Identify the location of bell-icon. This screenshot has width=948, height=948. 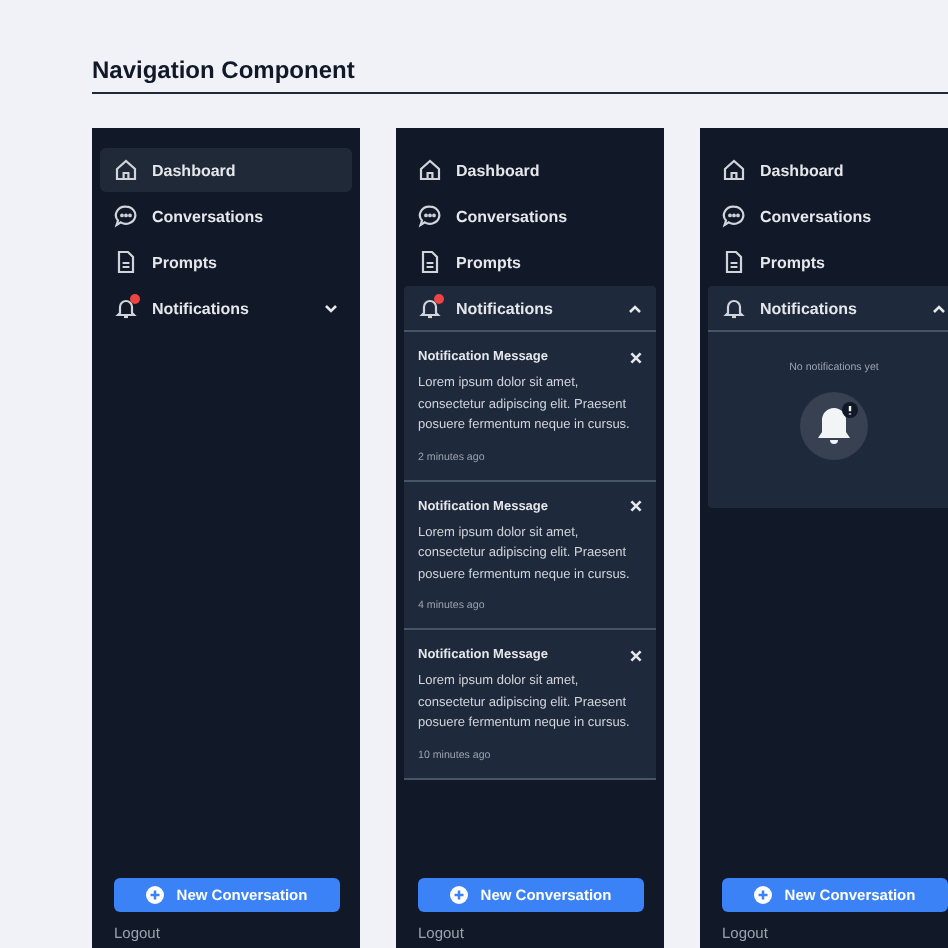
(734, 308).